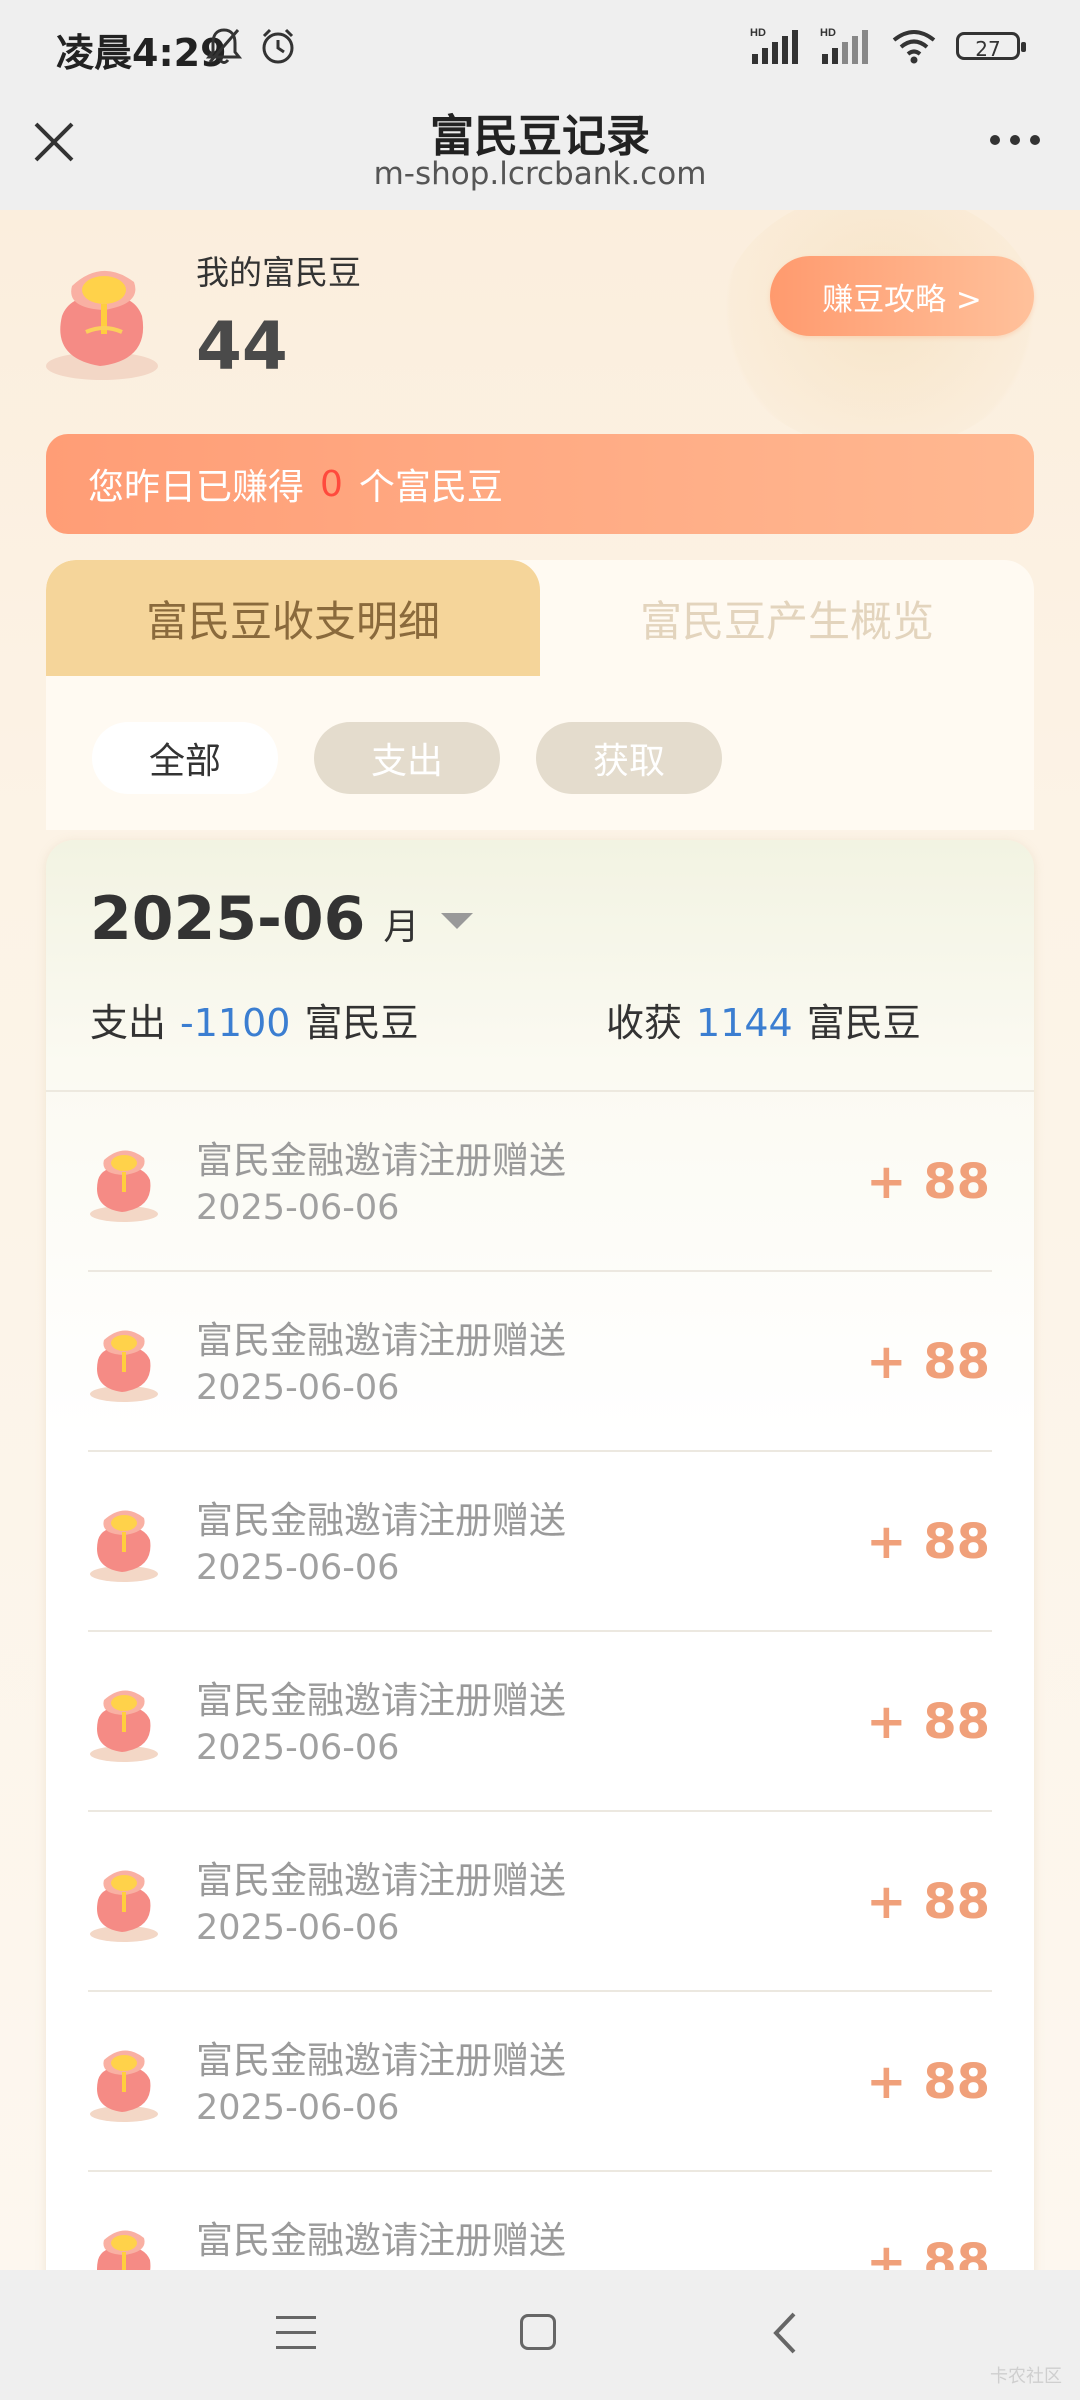 The height and width of the screenshot is (2400, 1080). What do you see at coordinates (888, 46) in the screenshot?
I see `status-right-icons: HD HD 27` at bounding box center [888, 46].